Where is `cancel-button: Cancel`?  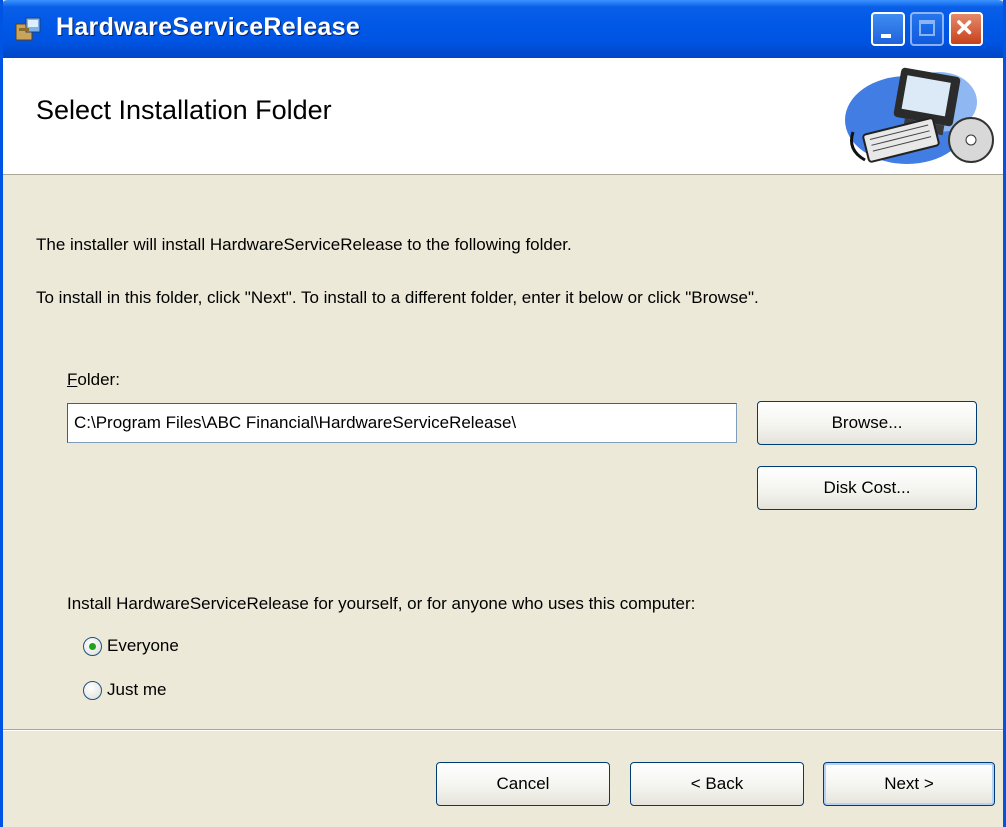 cancel-button: Cancel is located at coordinates (523, 784).